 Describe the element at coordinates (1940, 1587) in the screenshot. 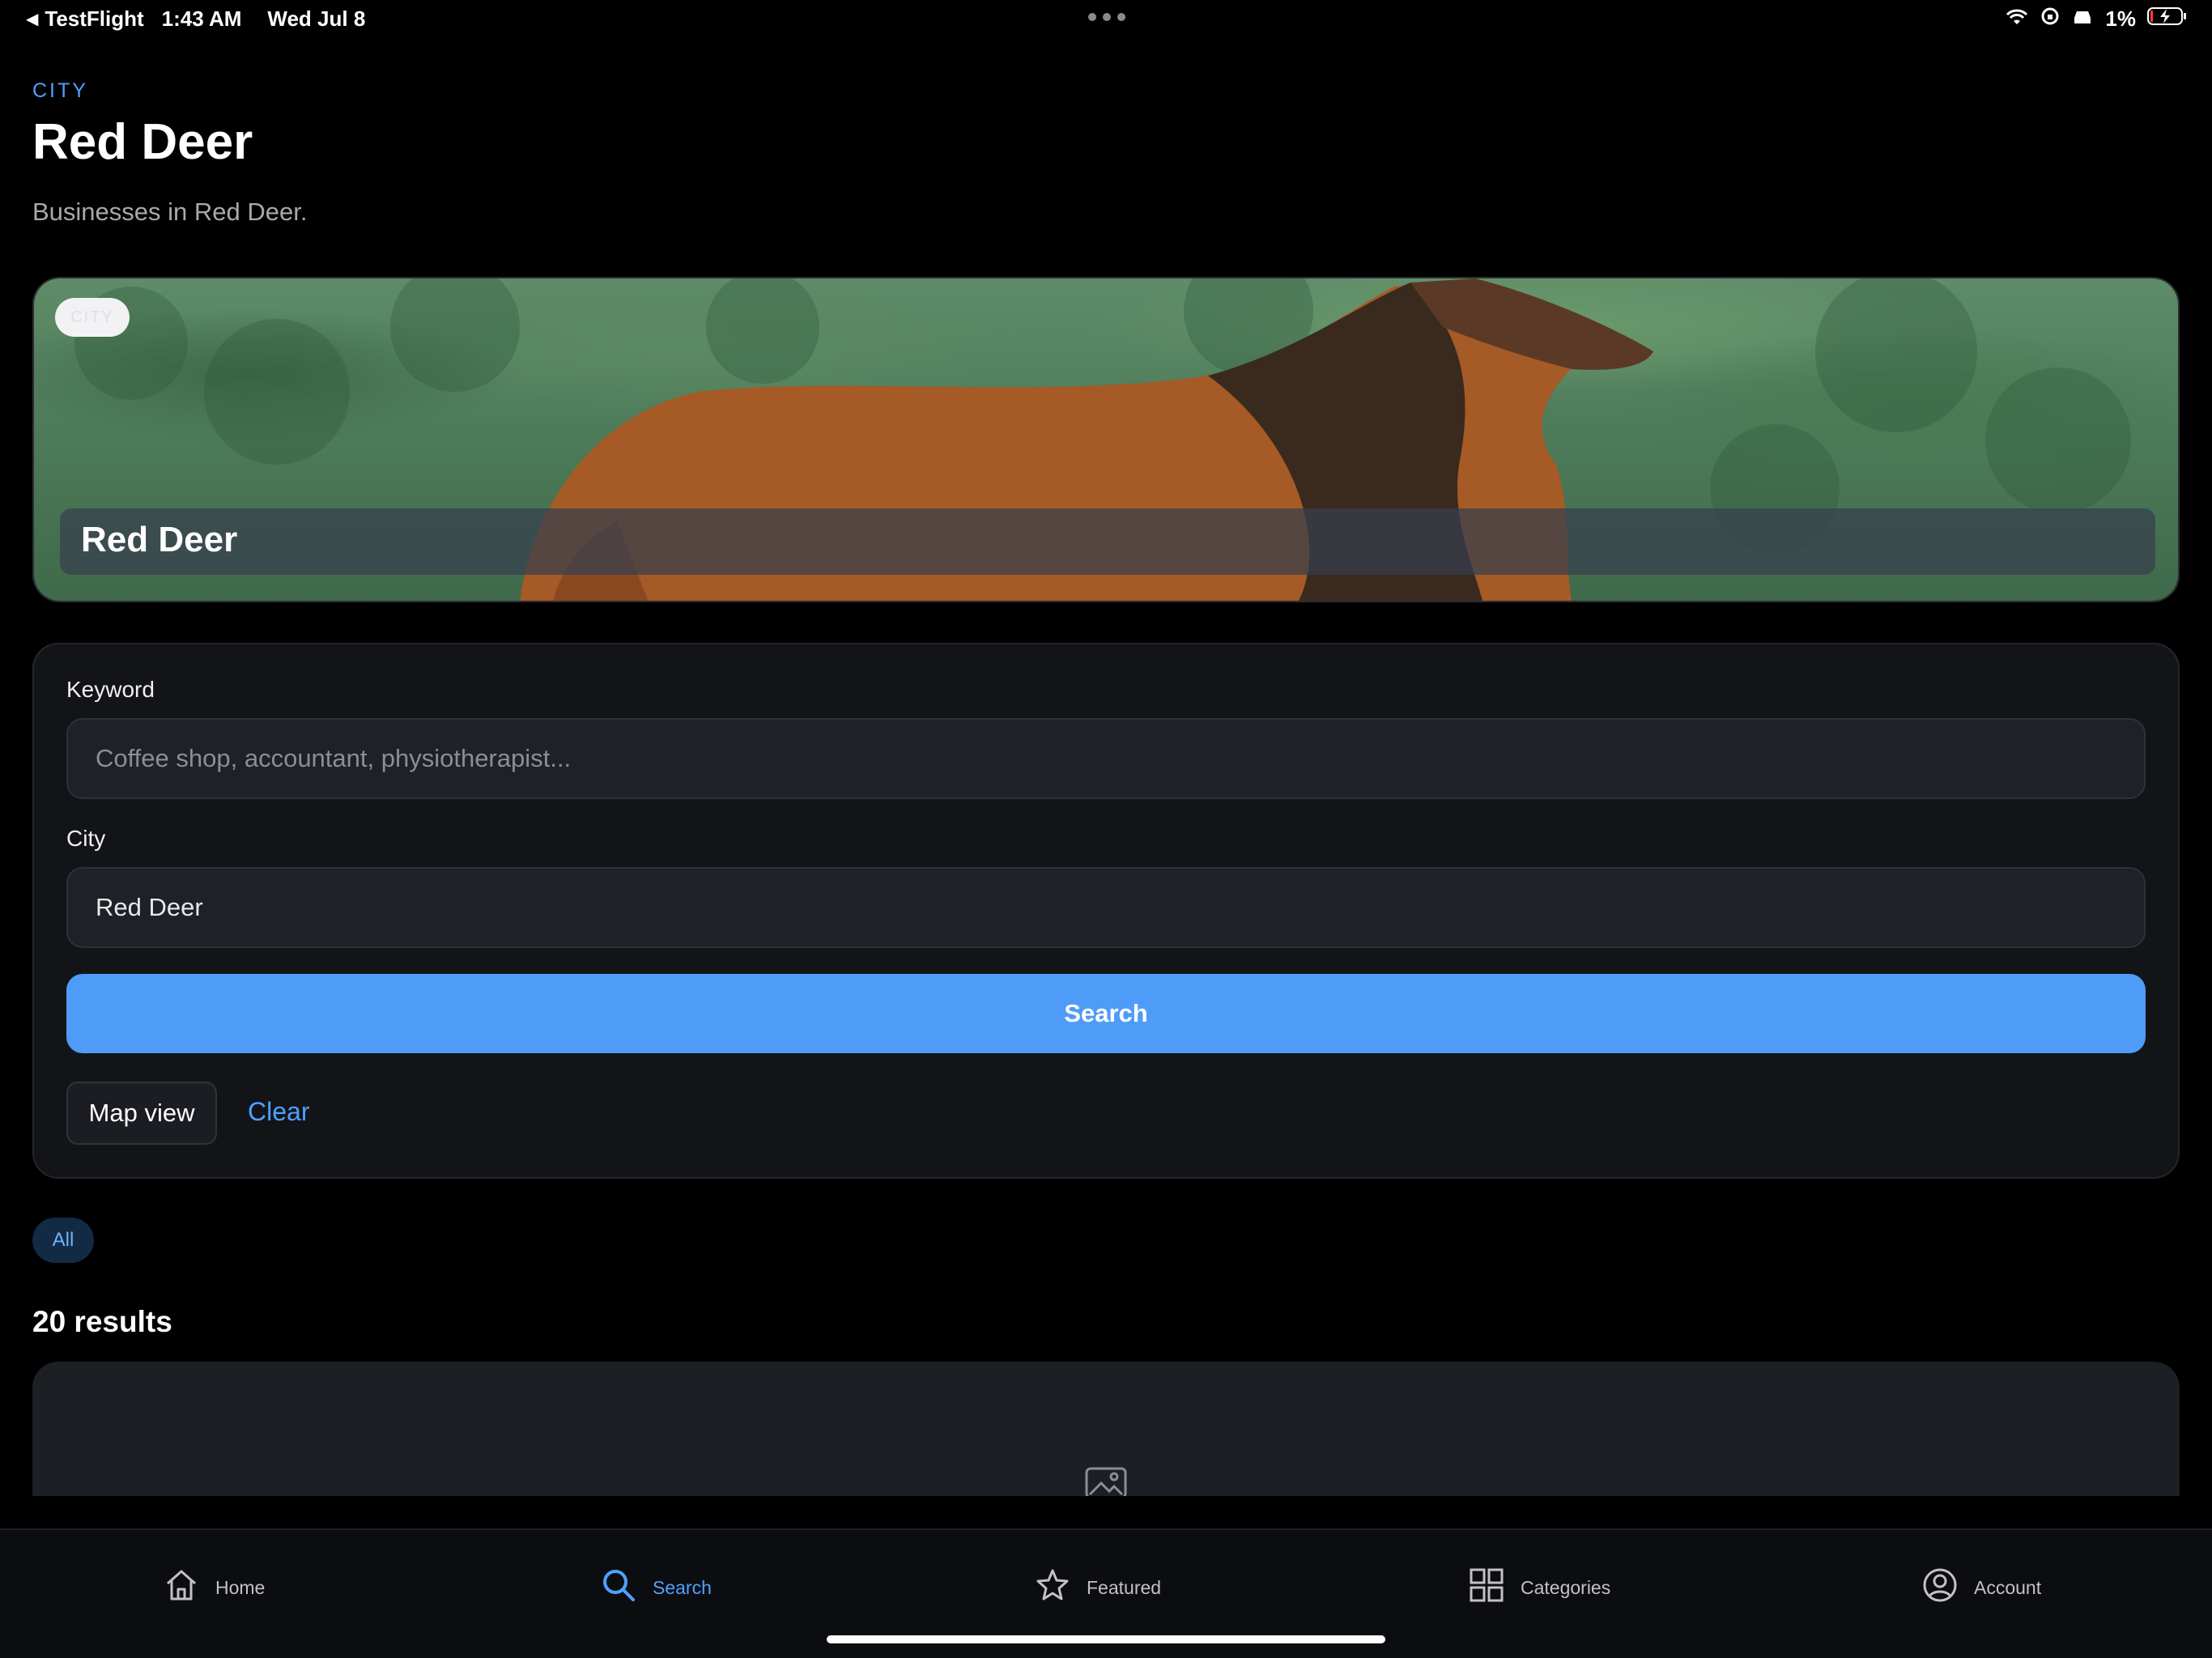

I see `user-circle-icon` at that location.